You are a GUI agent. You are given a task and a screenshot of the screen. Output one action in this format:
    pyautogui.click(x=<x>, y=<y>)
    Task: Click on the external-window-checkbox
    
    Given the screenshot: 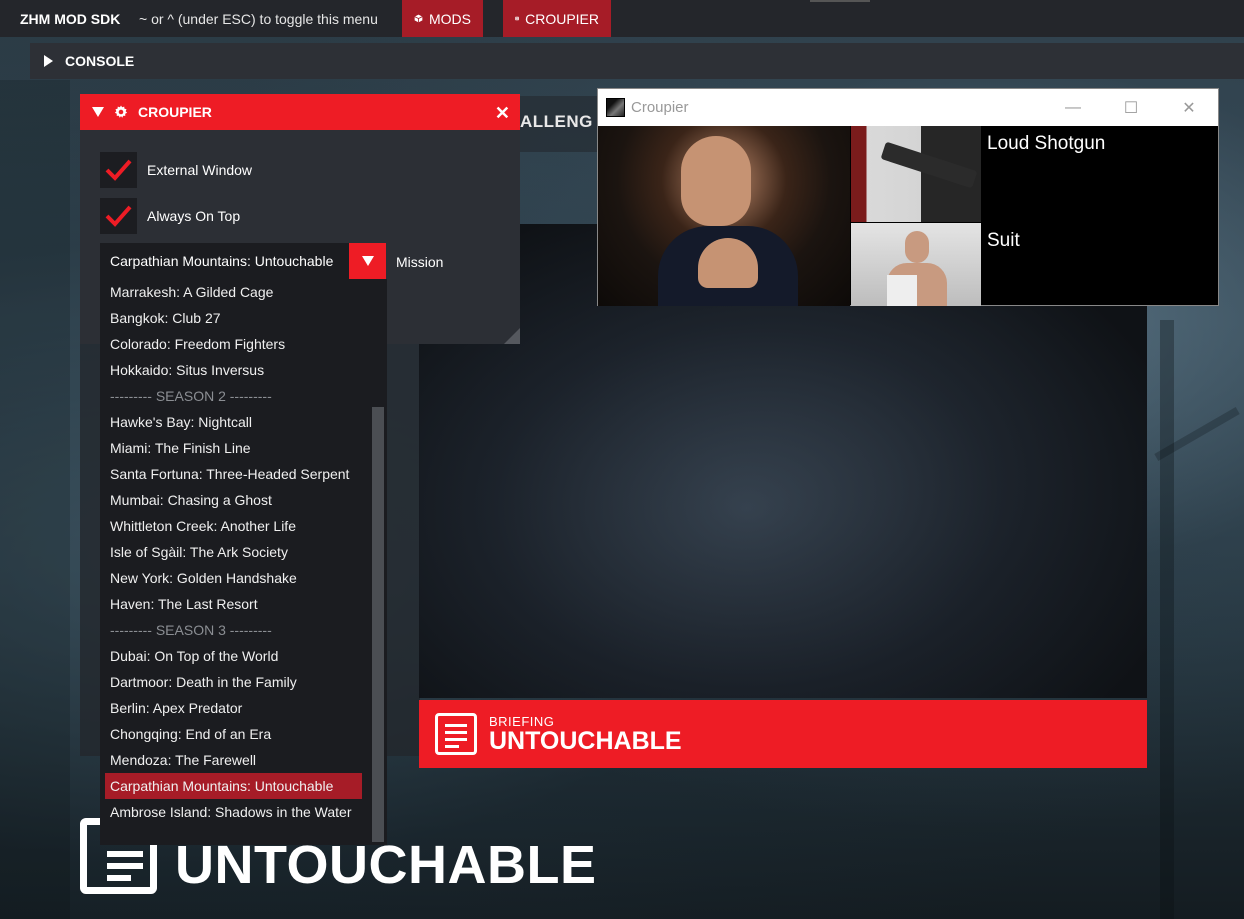 What is the action you would take?
    pyautogui.click(x=118, y=170)
    